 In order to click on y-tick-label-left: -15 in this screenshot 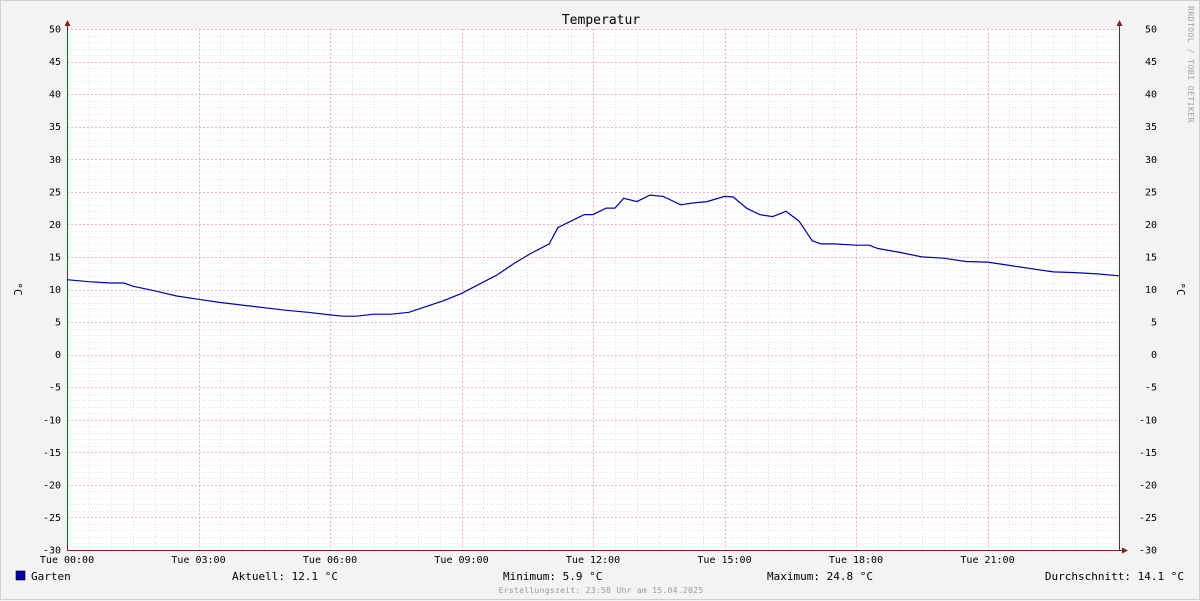, I will do `click(52, 453)`.